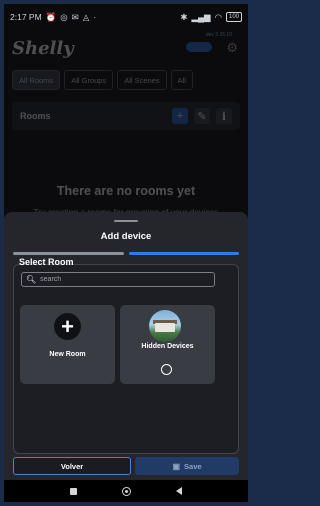 Image resolution: width=320 pixels, height=506 pixels. What do you see at coordinates (193, 466) in the screenshot?
I see `save-button-label: Save` at bounding box center [193, 466].